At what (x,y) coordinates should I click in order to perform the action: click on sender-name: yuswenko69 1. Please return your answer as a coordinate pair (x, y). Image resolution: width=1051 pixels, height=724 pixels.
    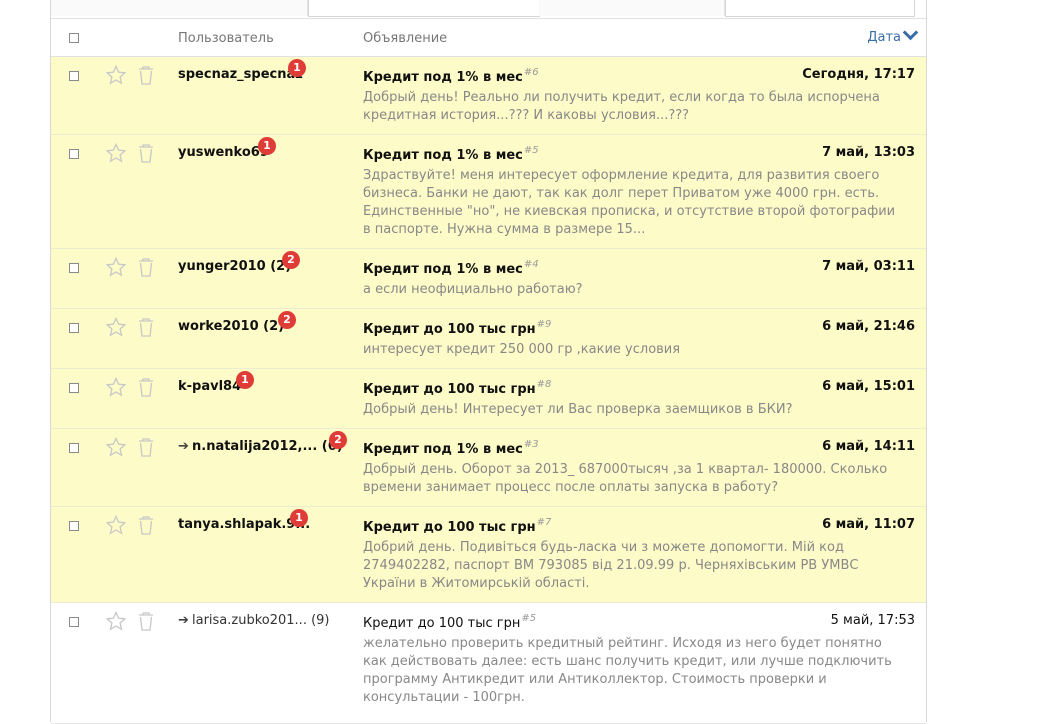
    Looking at the image, I should click on (227, 148).